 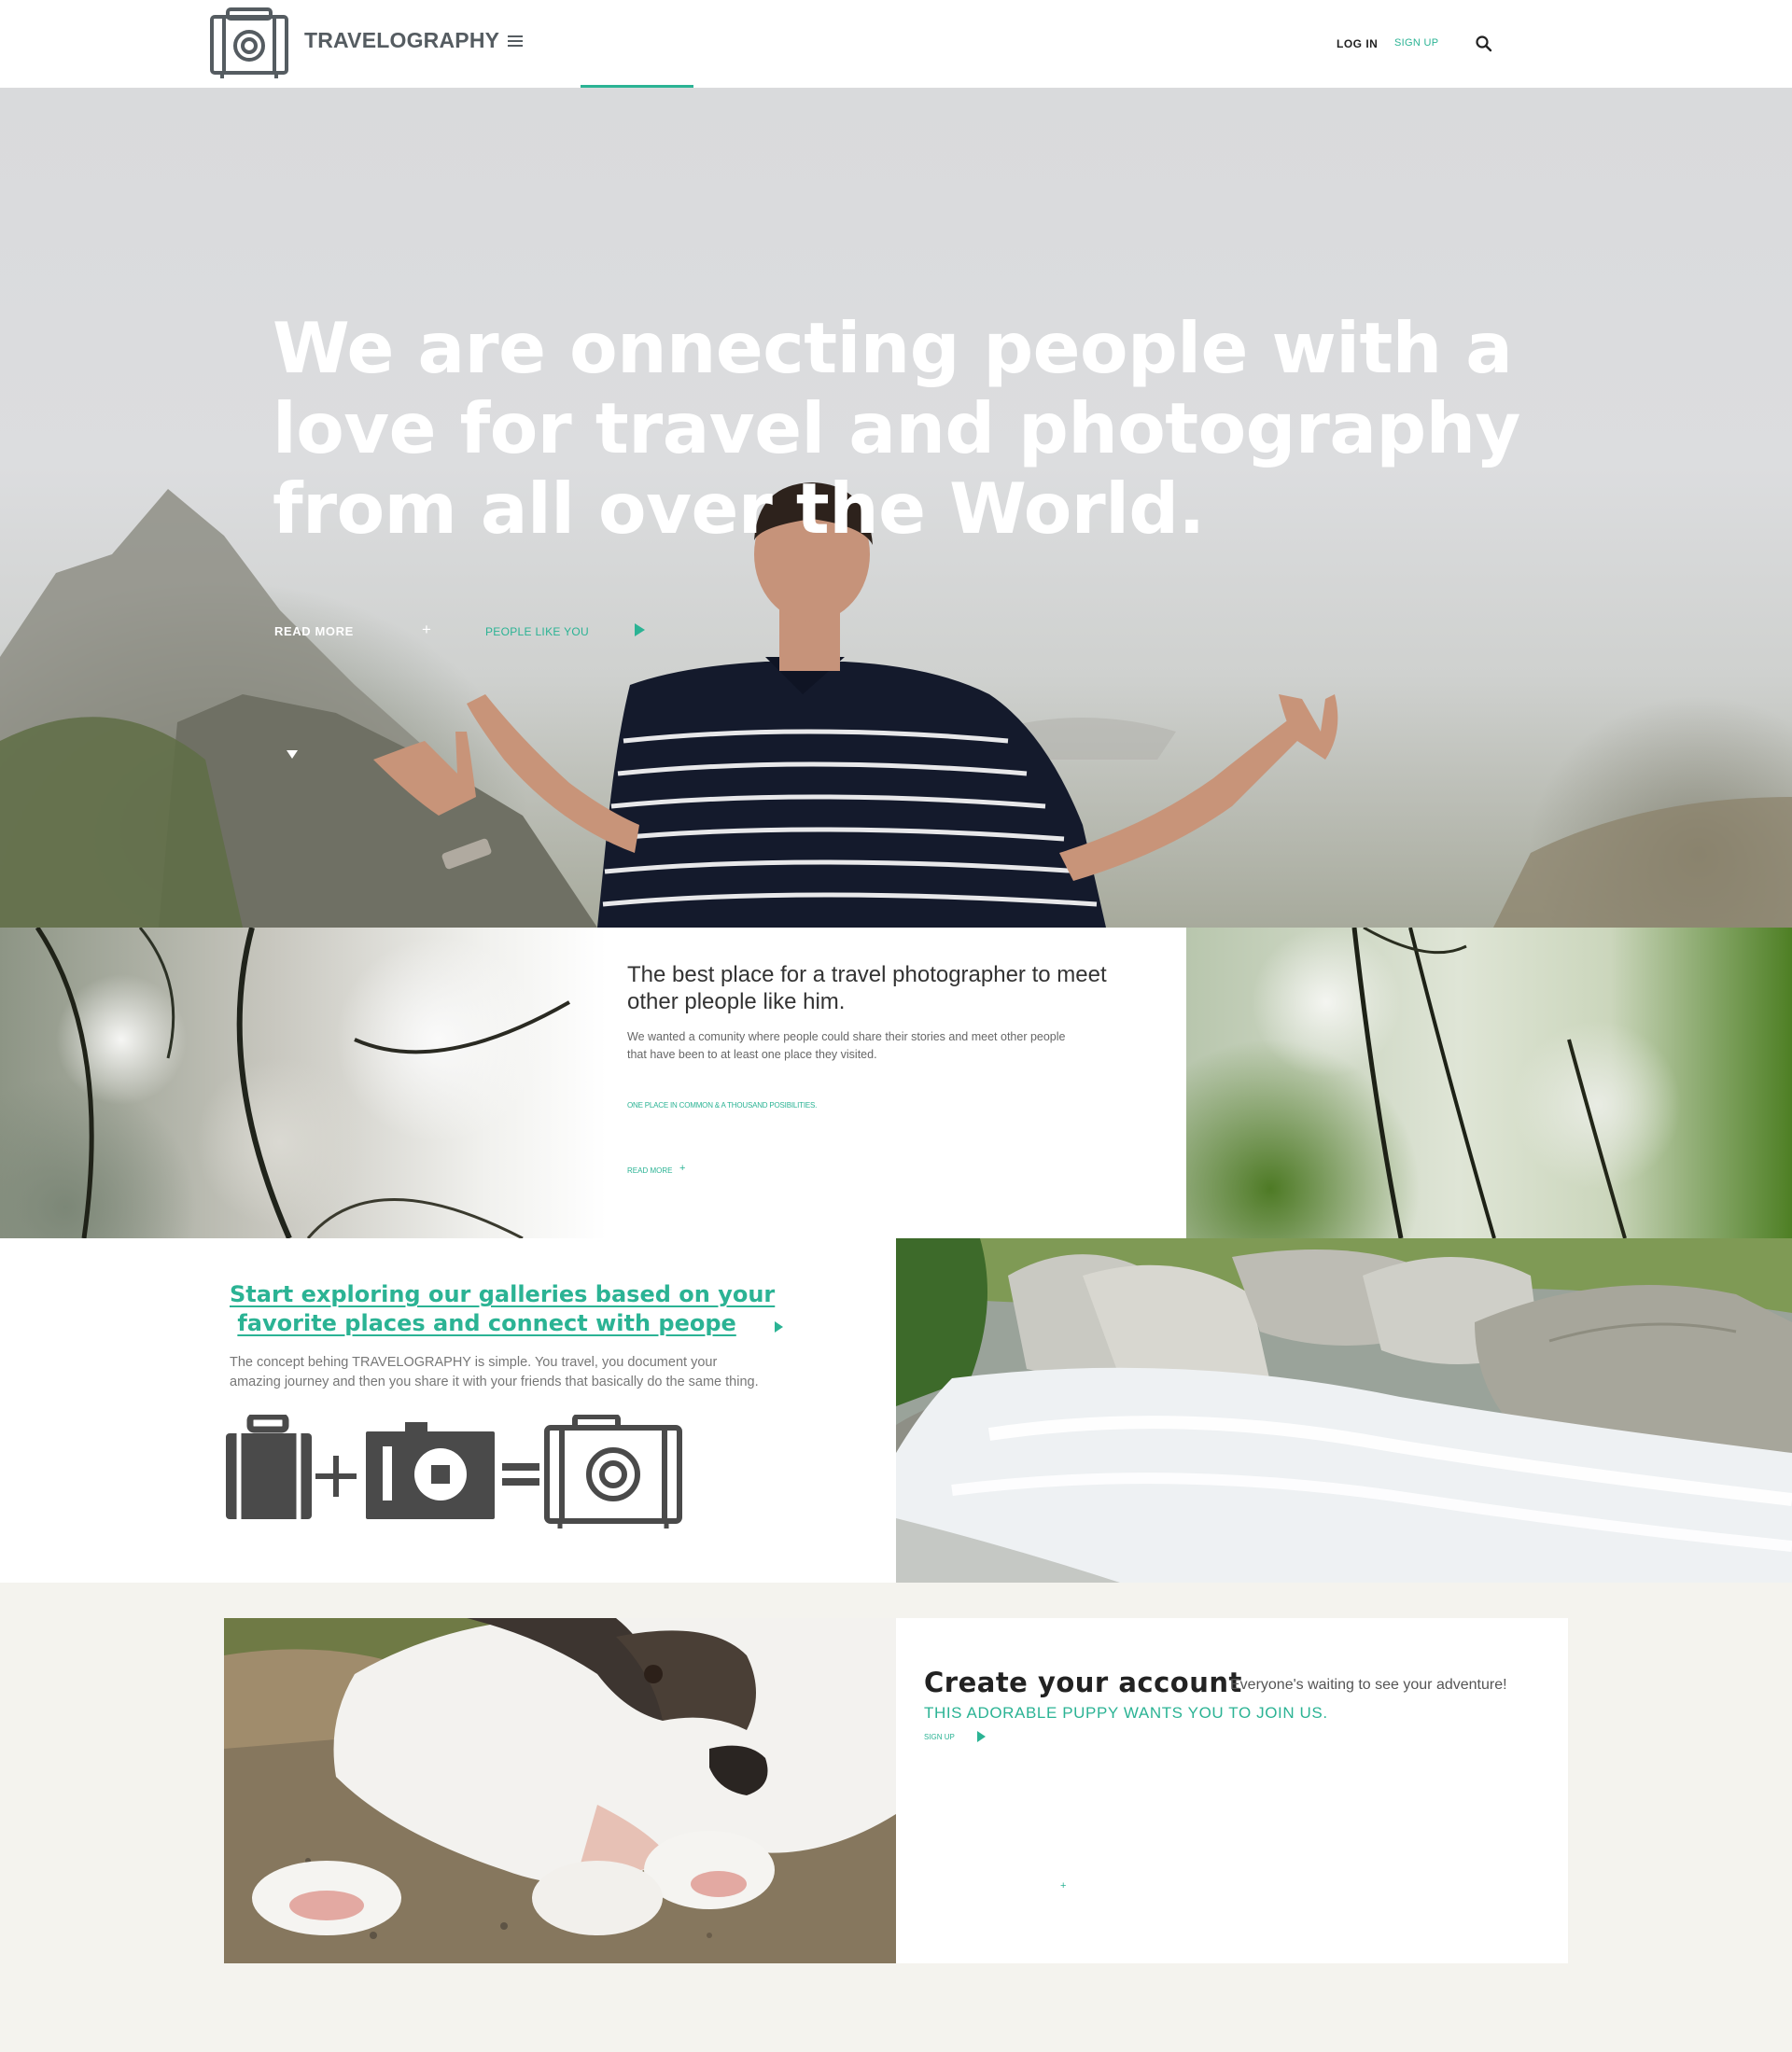 What do you see at coordinates (292, 754) in the screenshot?
I see `chevron-down-icon` at bounding box center [292, 754].